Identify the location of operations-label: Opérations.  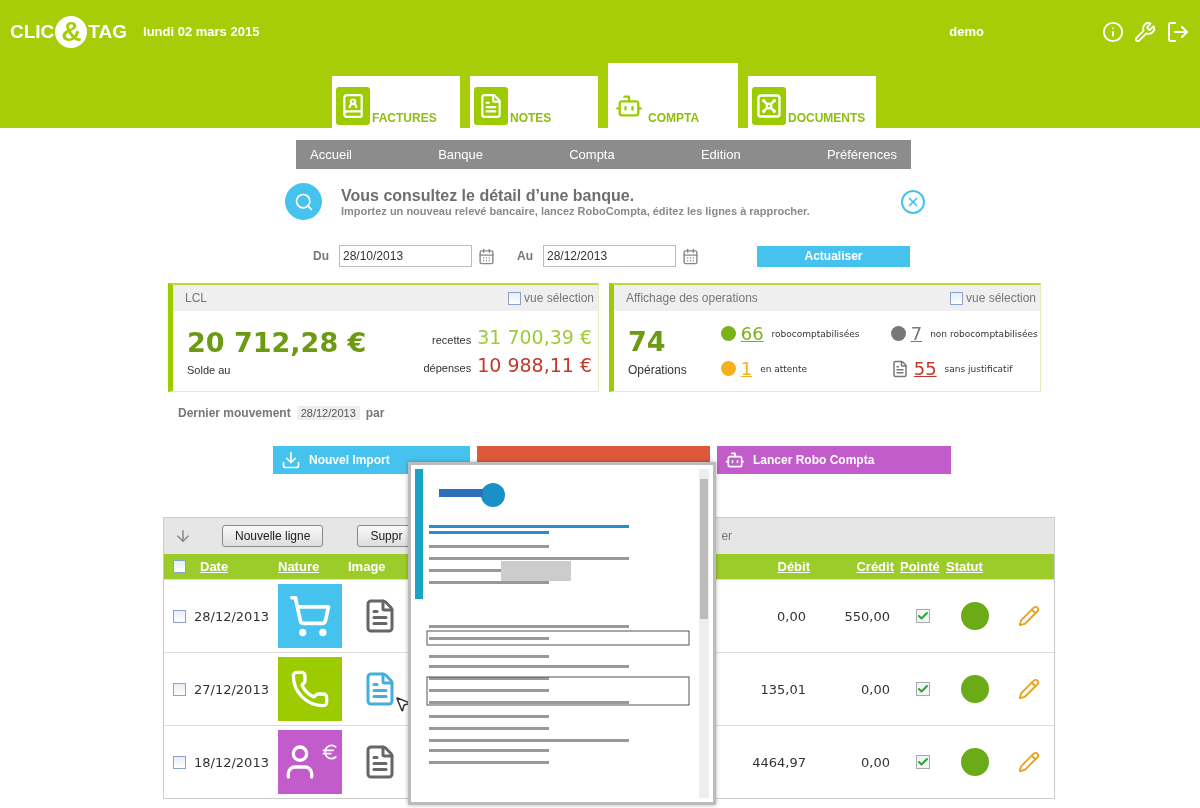
(657, 369).